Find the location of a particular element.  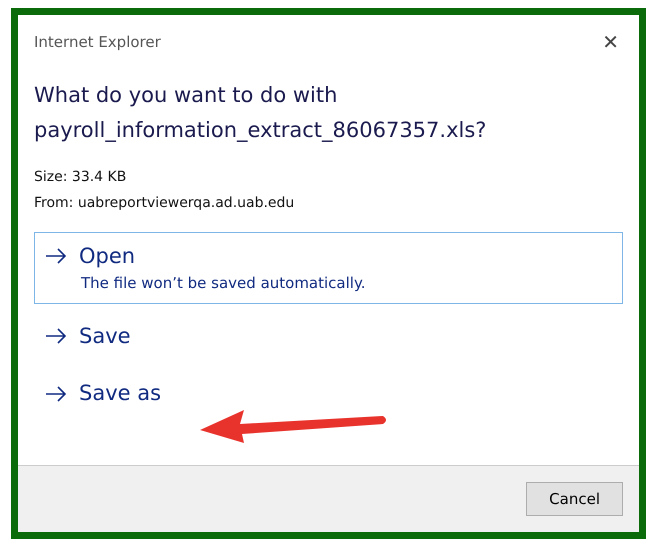

detail-text: From: uabreportviewerqa.ad.uab.edu is located at coordinates (165, 203).